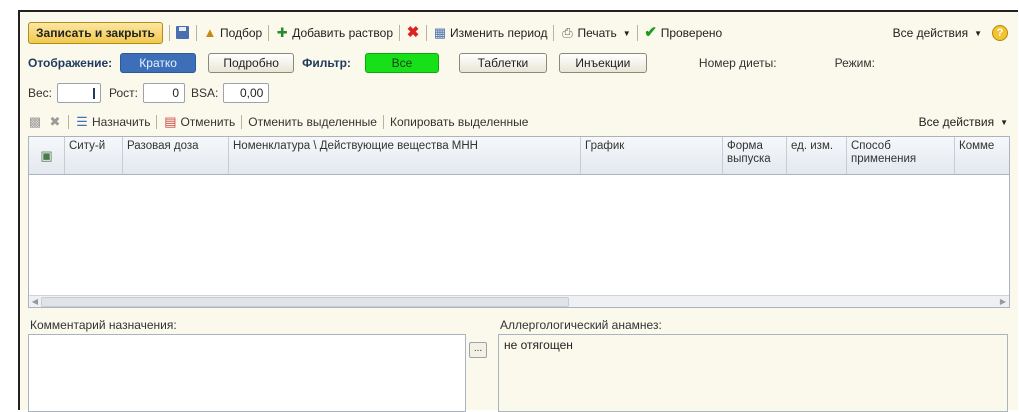  What do you see at coordinates (170, 121) in the screenshot?
I see `cancel-doc-icon: ▤` at bounding box center [170, 121].